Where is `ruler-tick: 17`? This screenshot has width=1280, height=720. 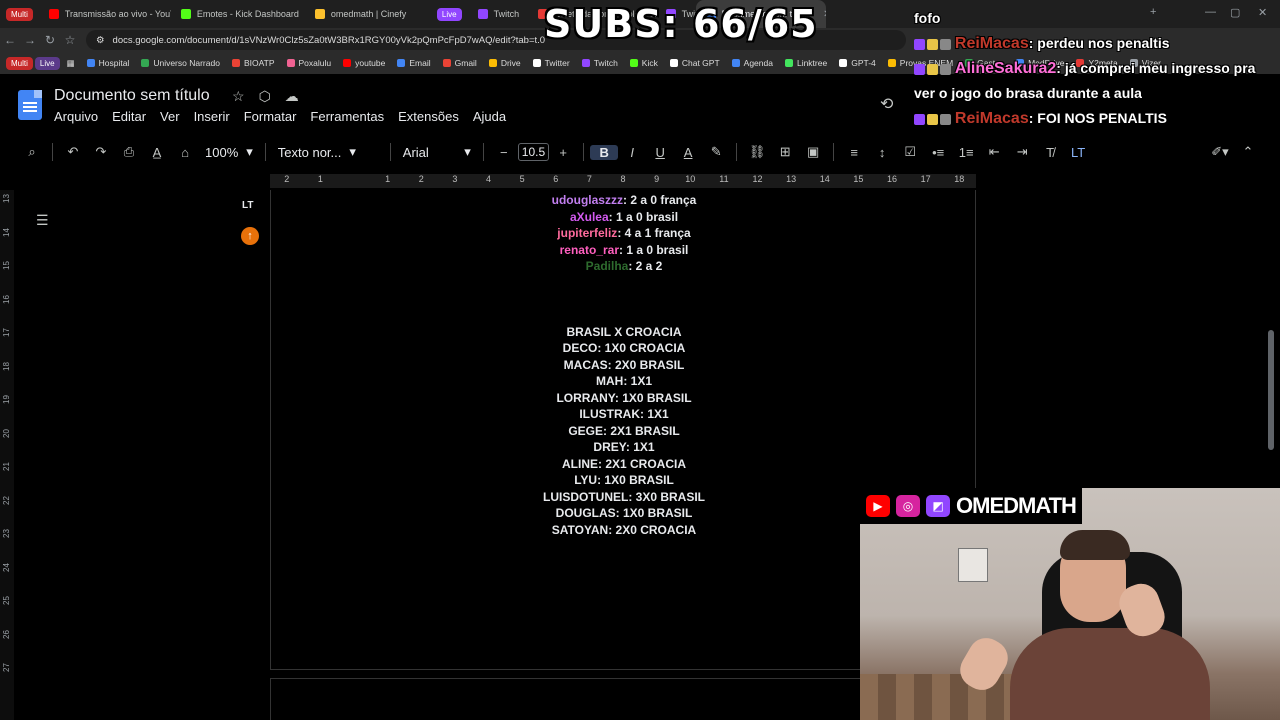 ruler-tick: 17 is located at coordinates (6, 332).